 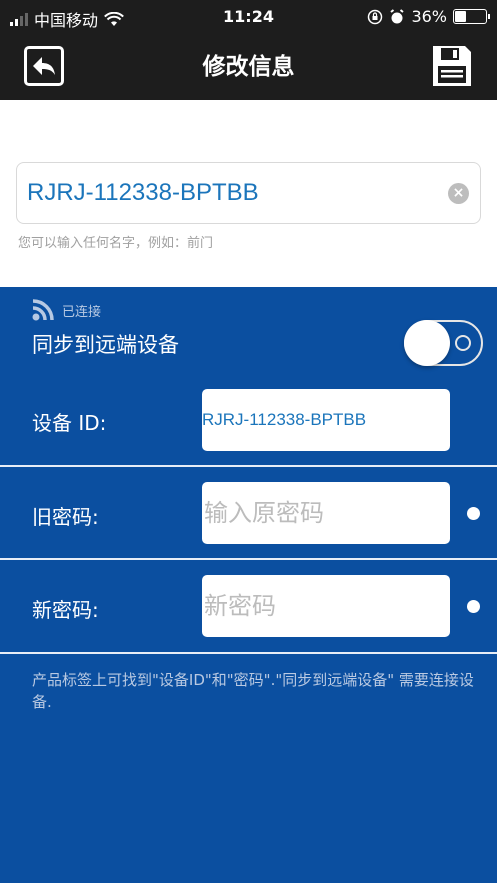 I want to click on sync-toggle, so click(x=443, y=343).